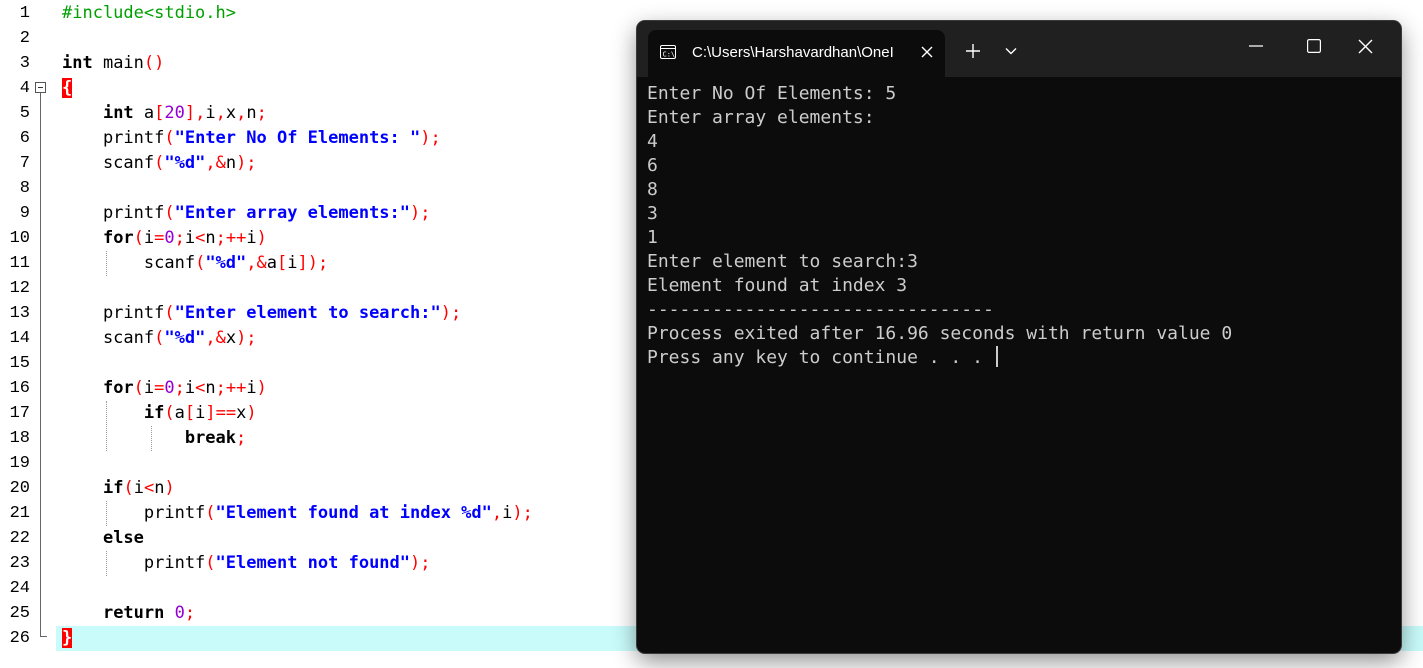  Describe the element at coordinates (761, 117) in the screenshot. I see `terminal-output-text: Enter array elements:` at that location.